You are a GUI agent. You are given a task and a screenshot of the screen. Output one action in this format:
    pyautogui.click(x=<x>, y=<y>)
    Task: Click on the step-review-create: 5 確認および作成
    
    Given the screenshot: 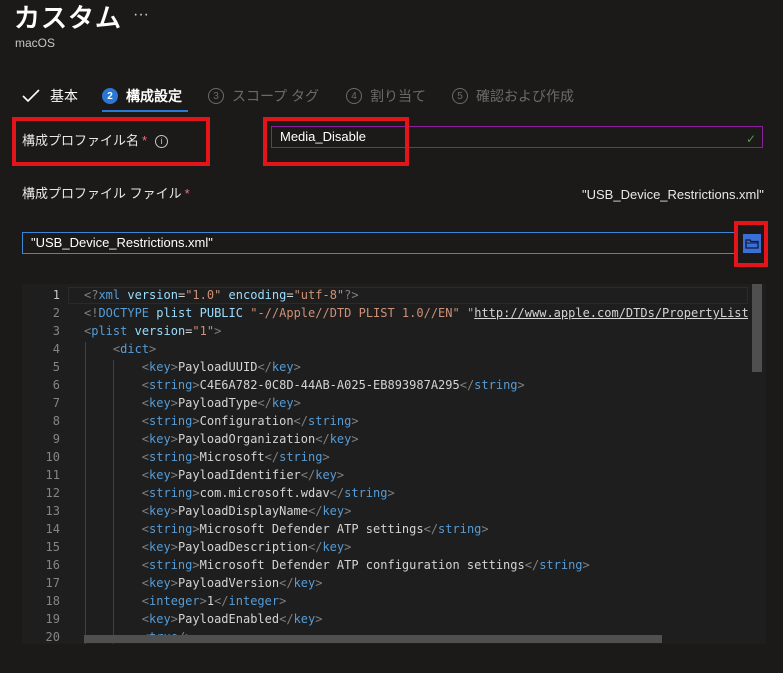 What is the action you would take?
    pyautogui.click(x=513, y=96)
    